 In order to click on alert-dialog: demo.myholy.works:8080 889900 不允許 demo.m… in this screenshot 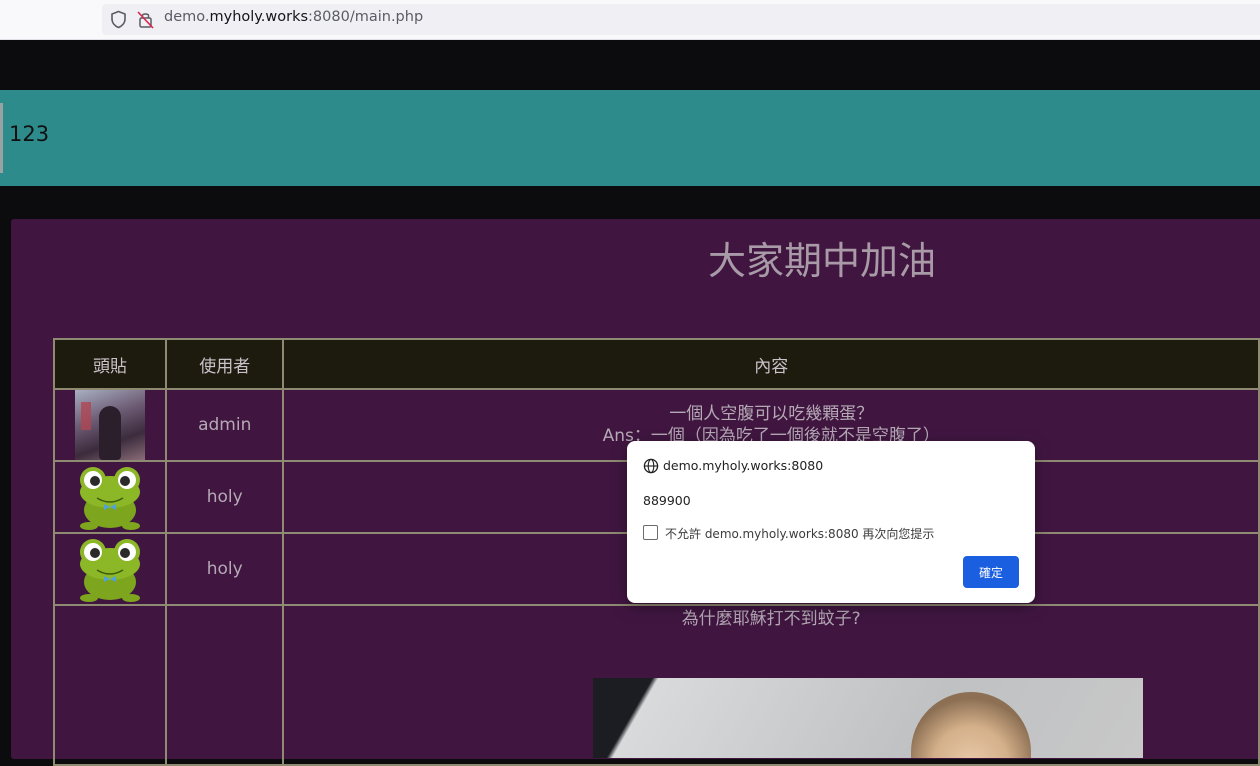, I will do `click(831, 522)`.